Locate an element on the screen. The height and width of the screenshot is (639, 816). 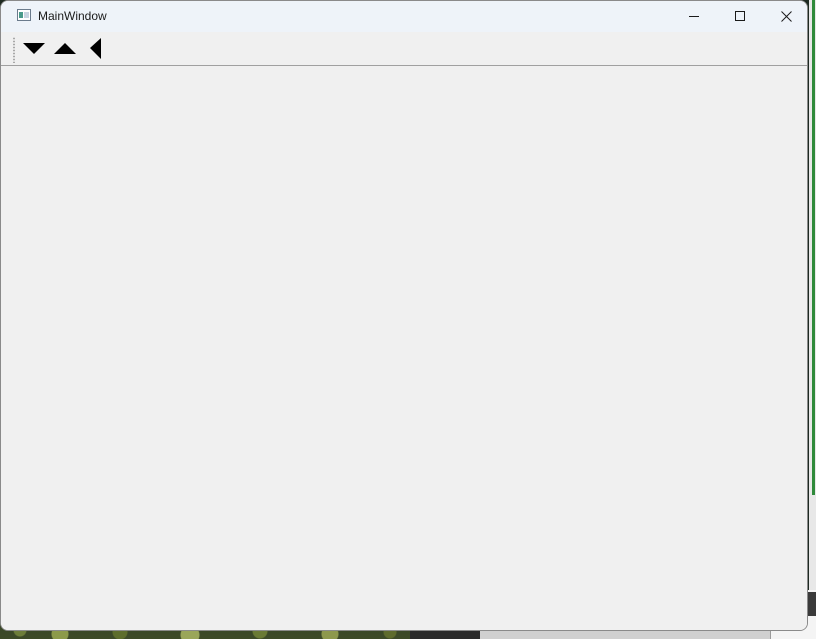
close-icon is located at coordinates (786, 16).